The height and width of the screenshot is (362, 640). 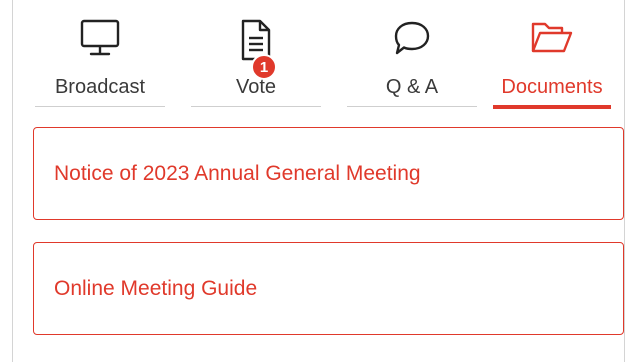 What do you see at coordinates (552, 107) in the screenshot?
I see `tab-underline-active` at bounding box center [552, 107].